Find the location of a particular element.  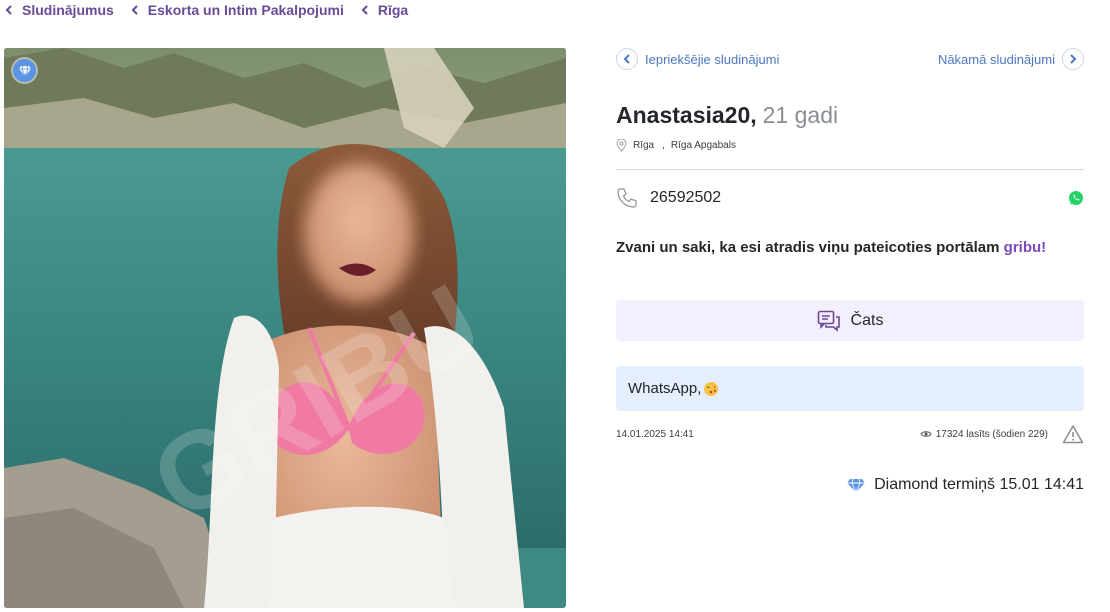

next-listing-link: Nākamā sludinājumi is located at coordinates (1011, 59).